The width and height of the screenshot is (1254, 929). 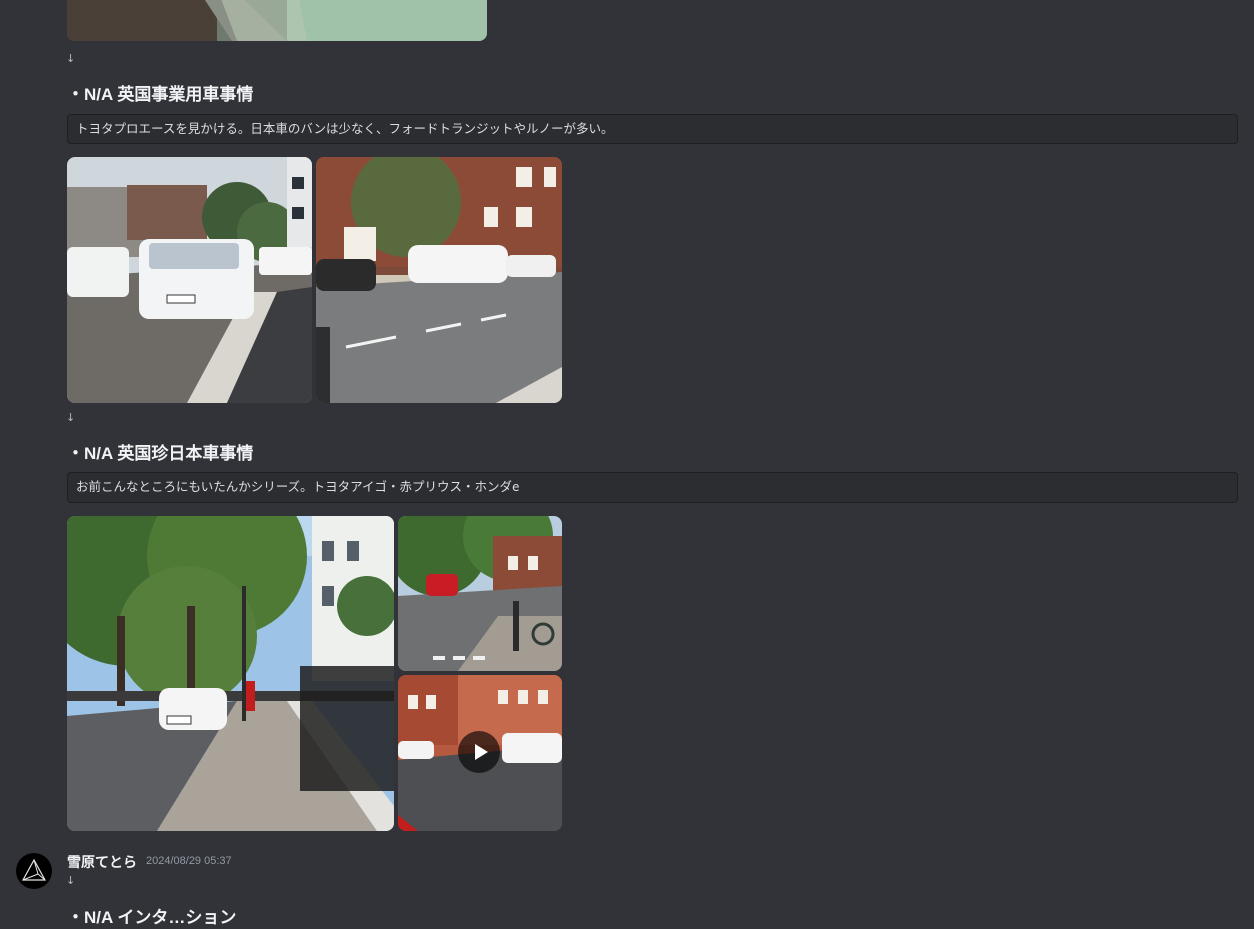 I want to click on section-heading: ・N/A 英国珍日本車事情, so click(x=160, y=453).